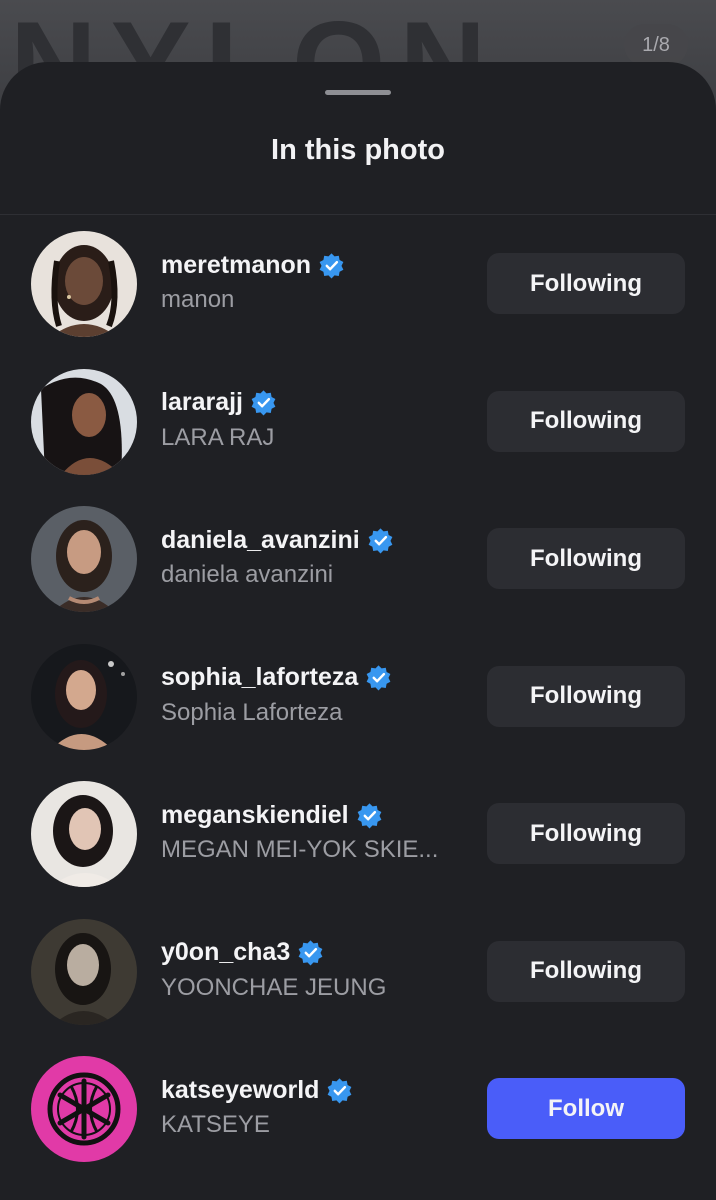 This screenshot has height=1200, width=716. Describe the element at coordinates (236, 265) in the screenshot. I see `username: meretmanon` at that location.